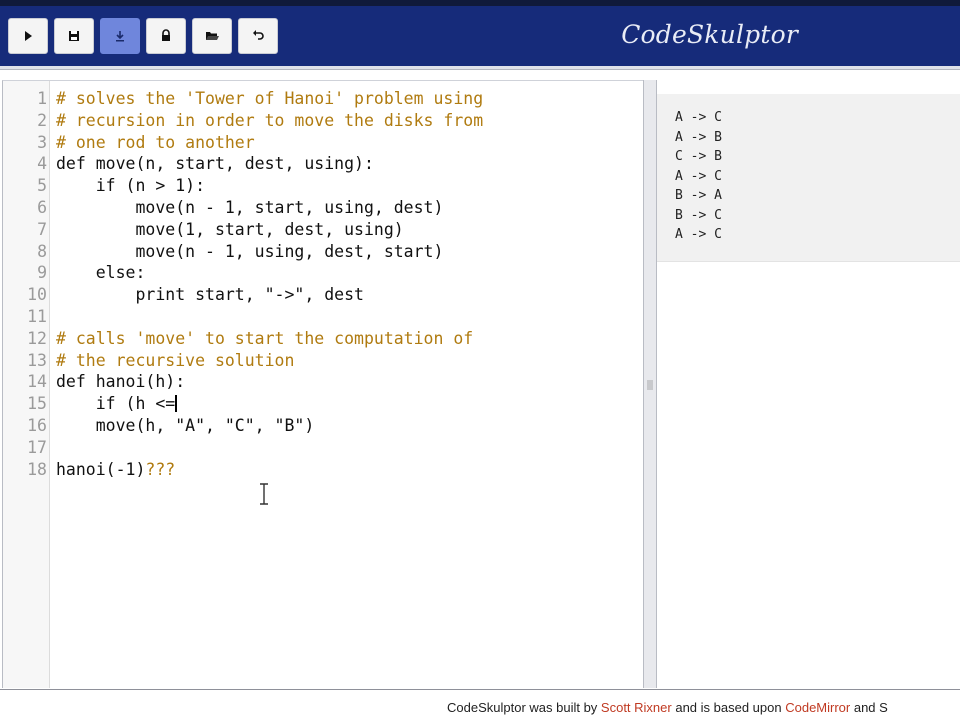  What do you see at coordinates (116, 404) in the screenshot?
I see `code-statement: if (h <=` at bounding box center [116, 404].